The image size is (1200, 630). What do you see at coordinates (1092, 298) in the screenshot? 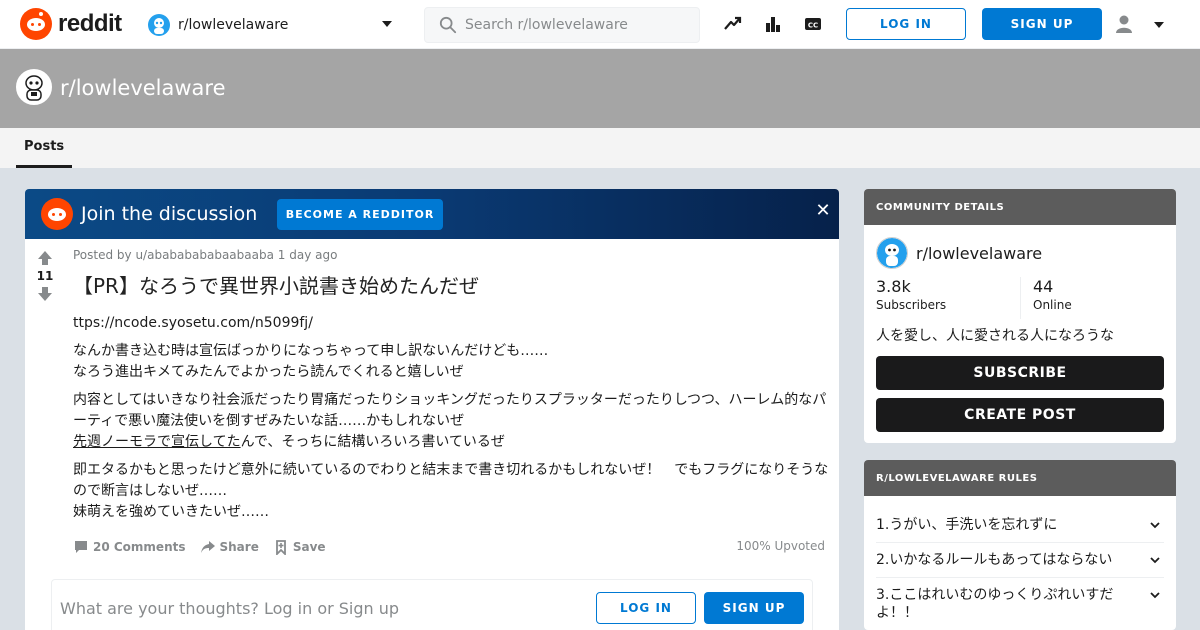
I see `online-stat: 44 Online` at bounding box center [1092, 298].